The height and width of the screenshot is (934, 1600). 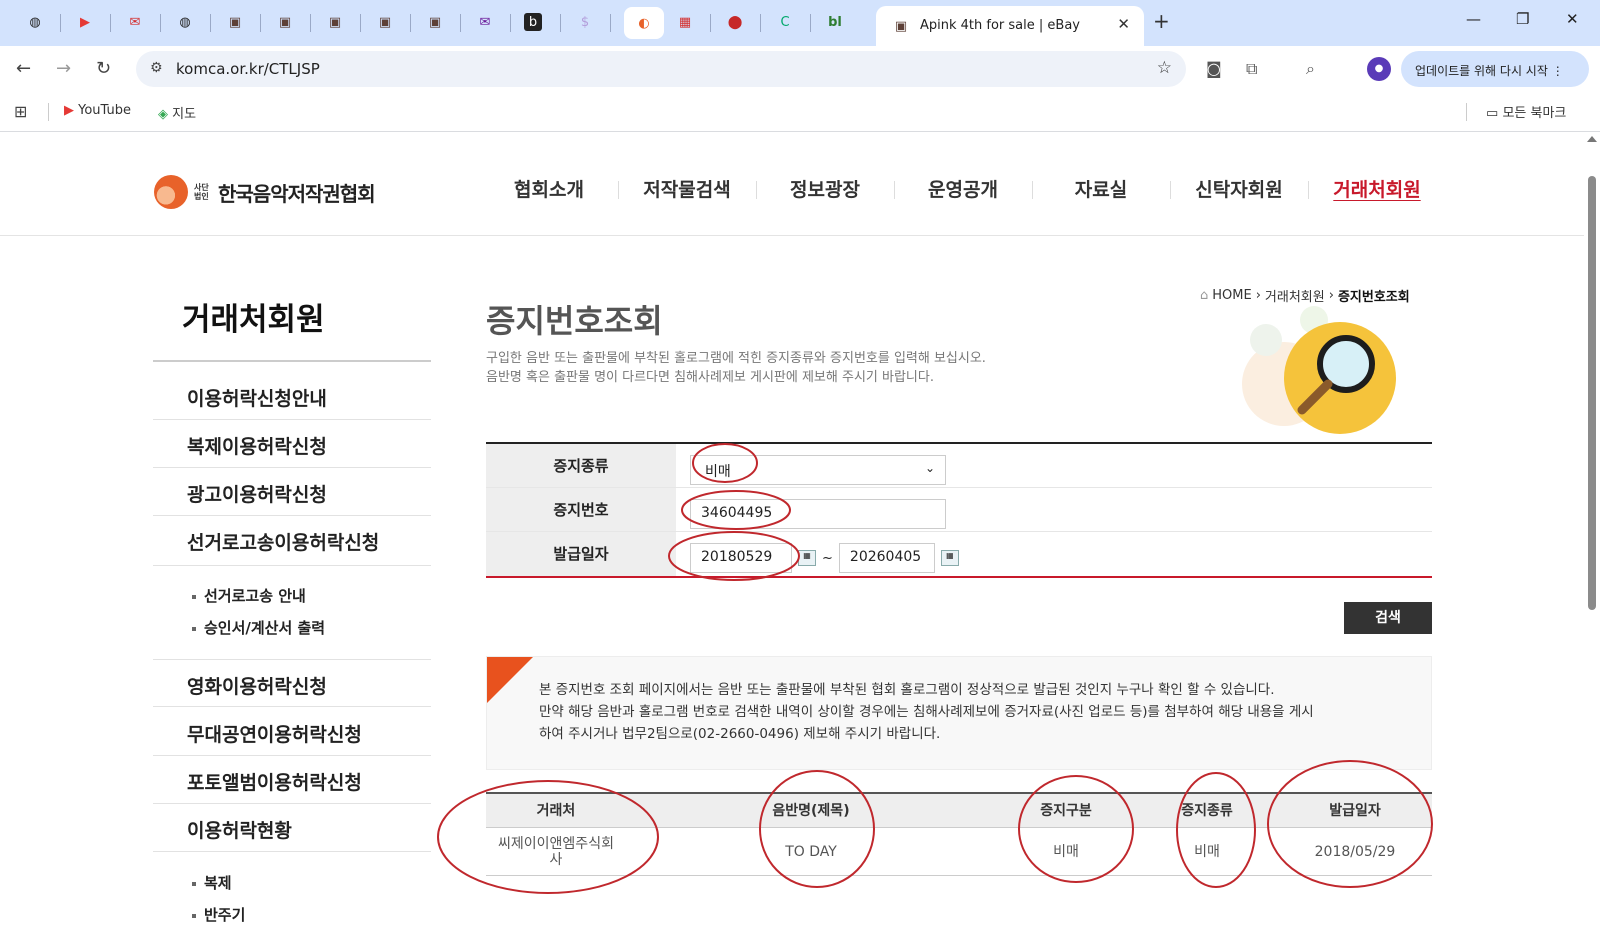 I want to click on url-text: komca.or.kr/CTLJSP, so click(x=248, y=69).